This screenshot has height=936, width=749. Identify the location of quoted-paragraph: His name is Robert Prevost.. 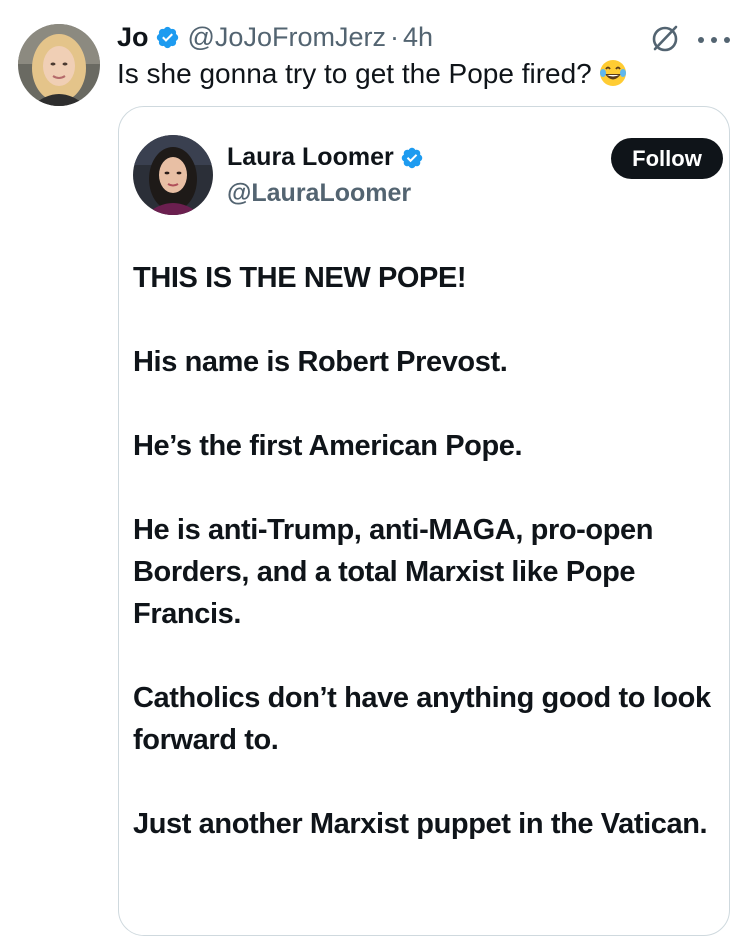
(320, 362).